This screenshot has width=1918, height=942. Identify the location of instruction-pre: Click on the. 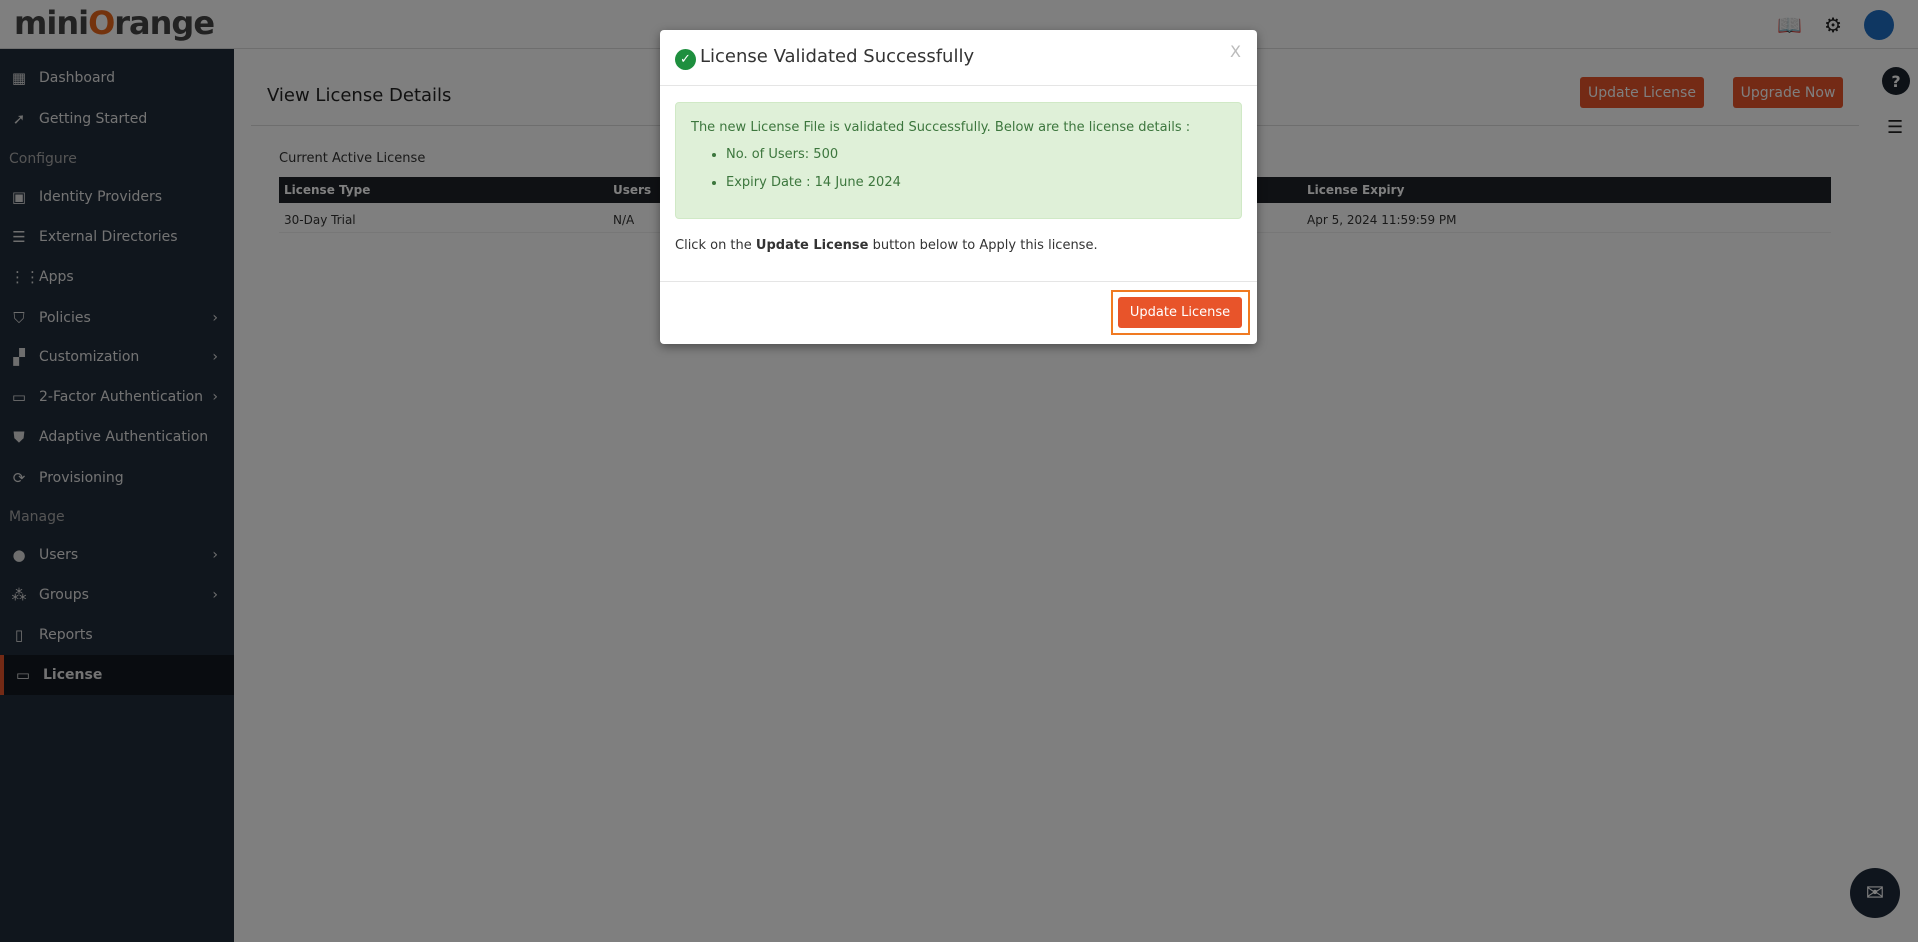
(715, 245).